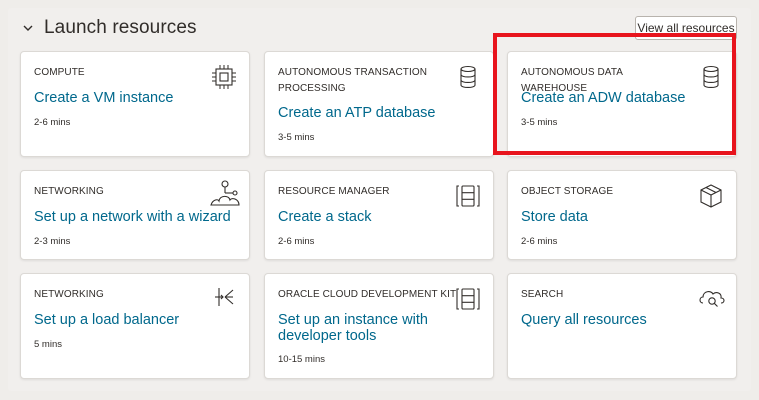  What do you see at coordinates (28, 28) in the screenshot?
I see `chevron-down-icon` at bounding box center [28, 28].